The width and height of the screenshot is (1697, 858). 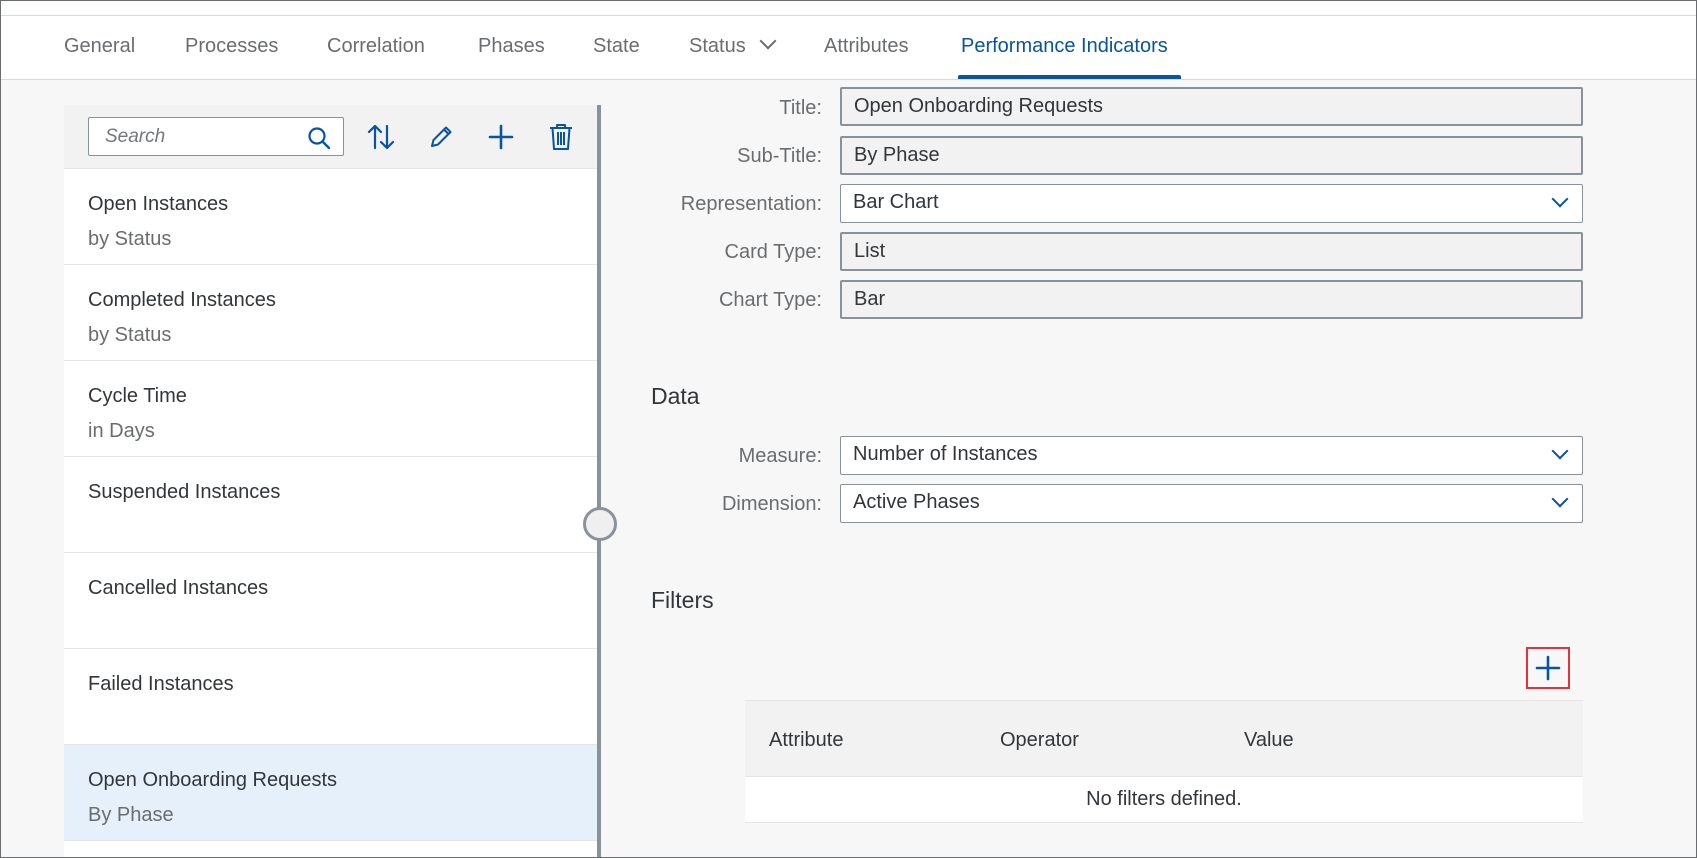 What do you see at coordinates (330, 601) in the screenshot?
I see `list-item: Cancelled Instances` at bounding box center [330, 601].